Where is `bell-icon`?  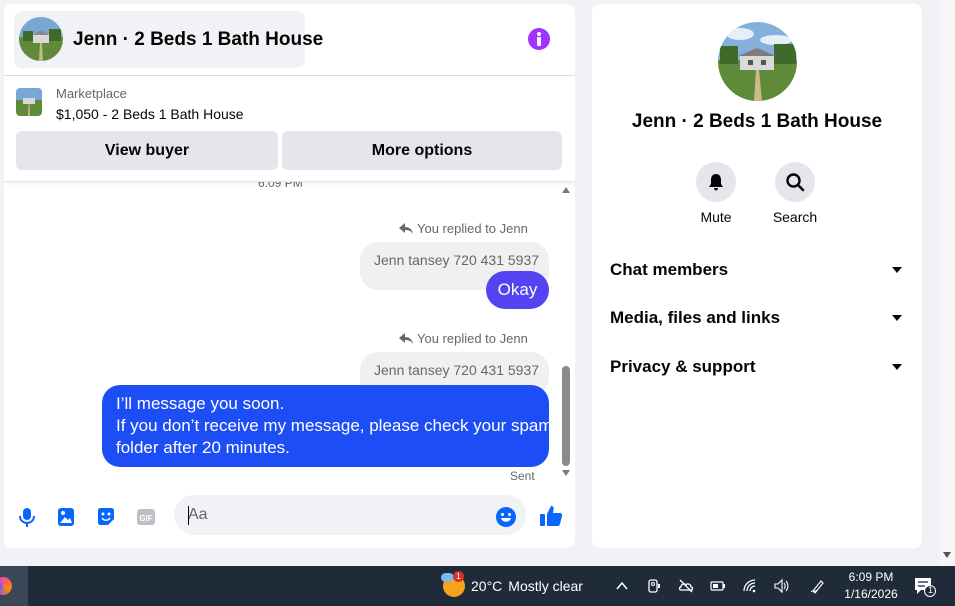
bell-icon is located at coordinates (716, 182).